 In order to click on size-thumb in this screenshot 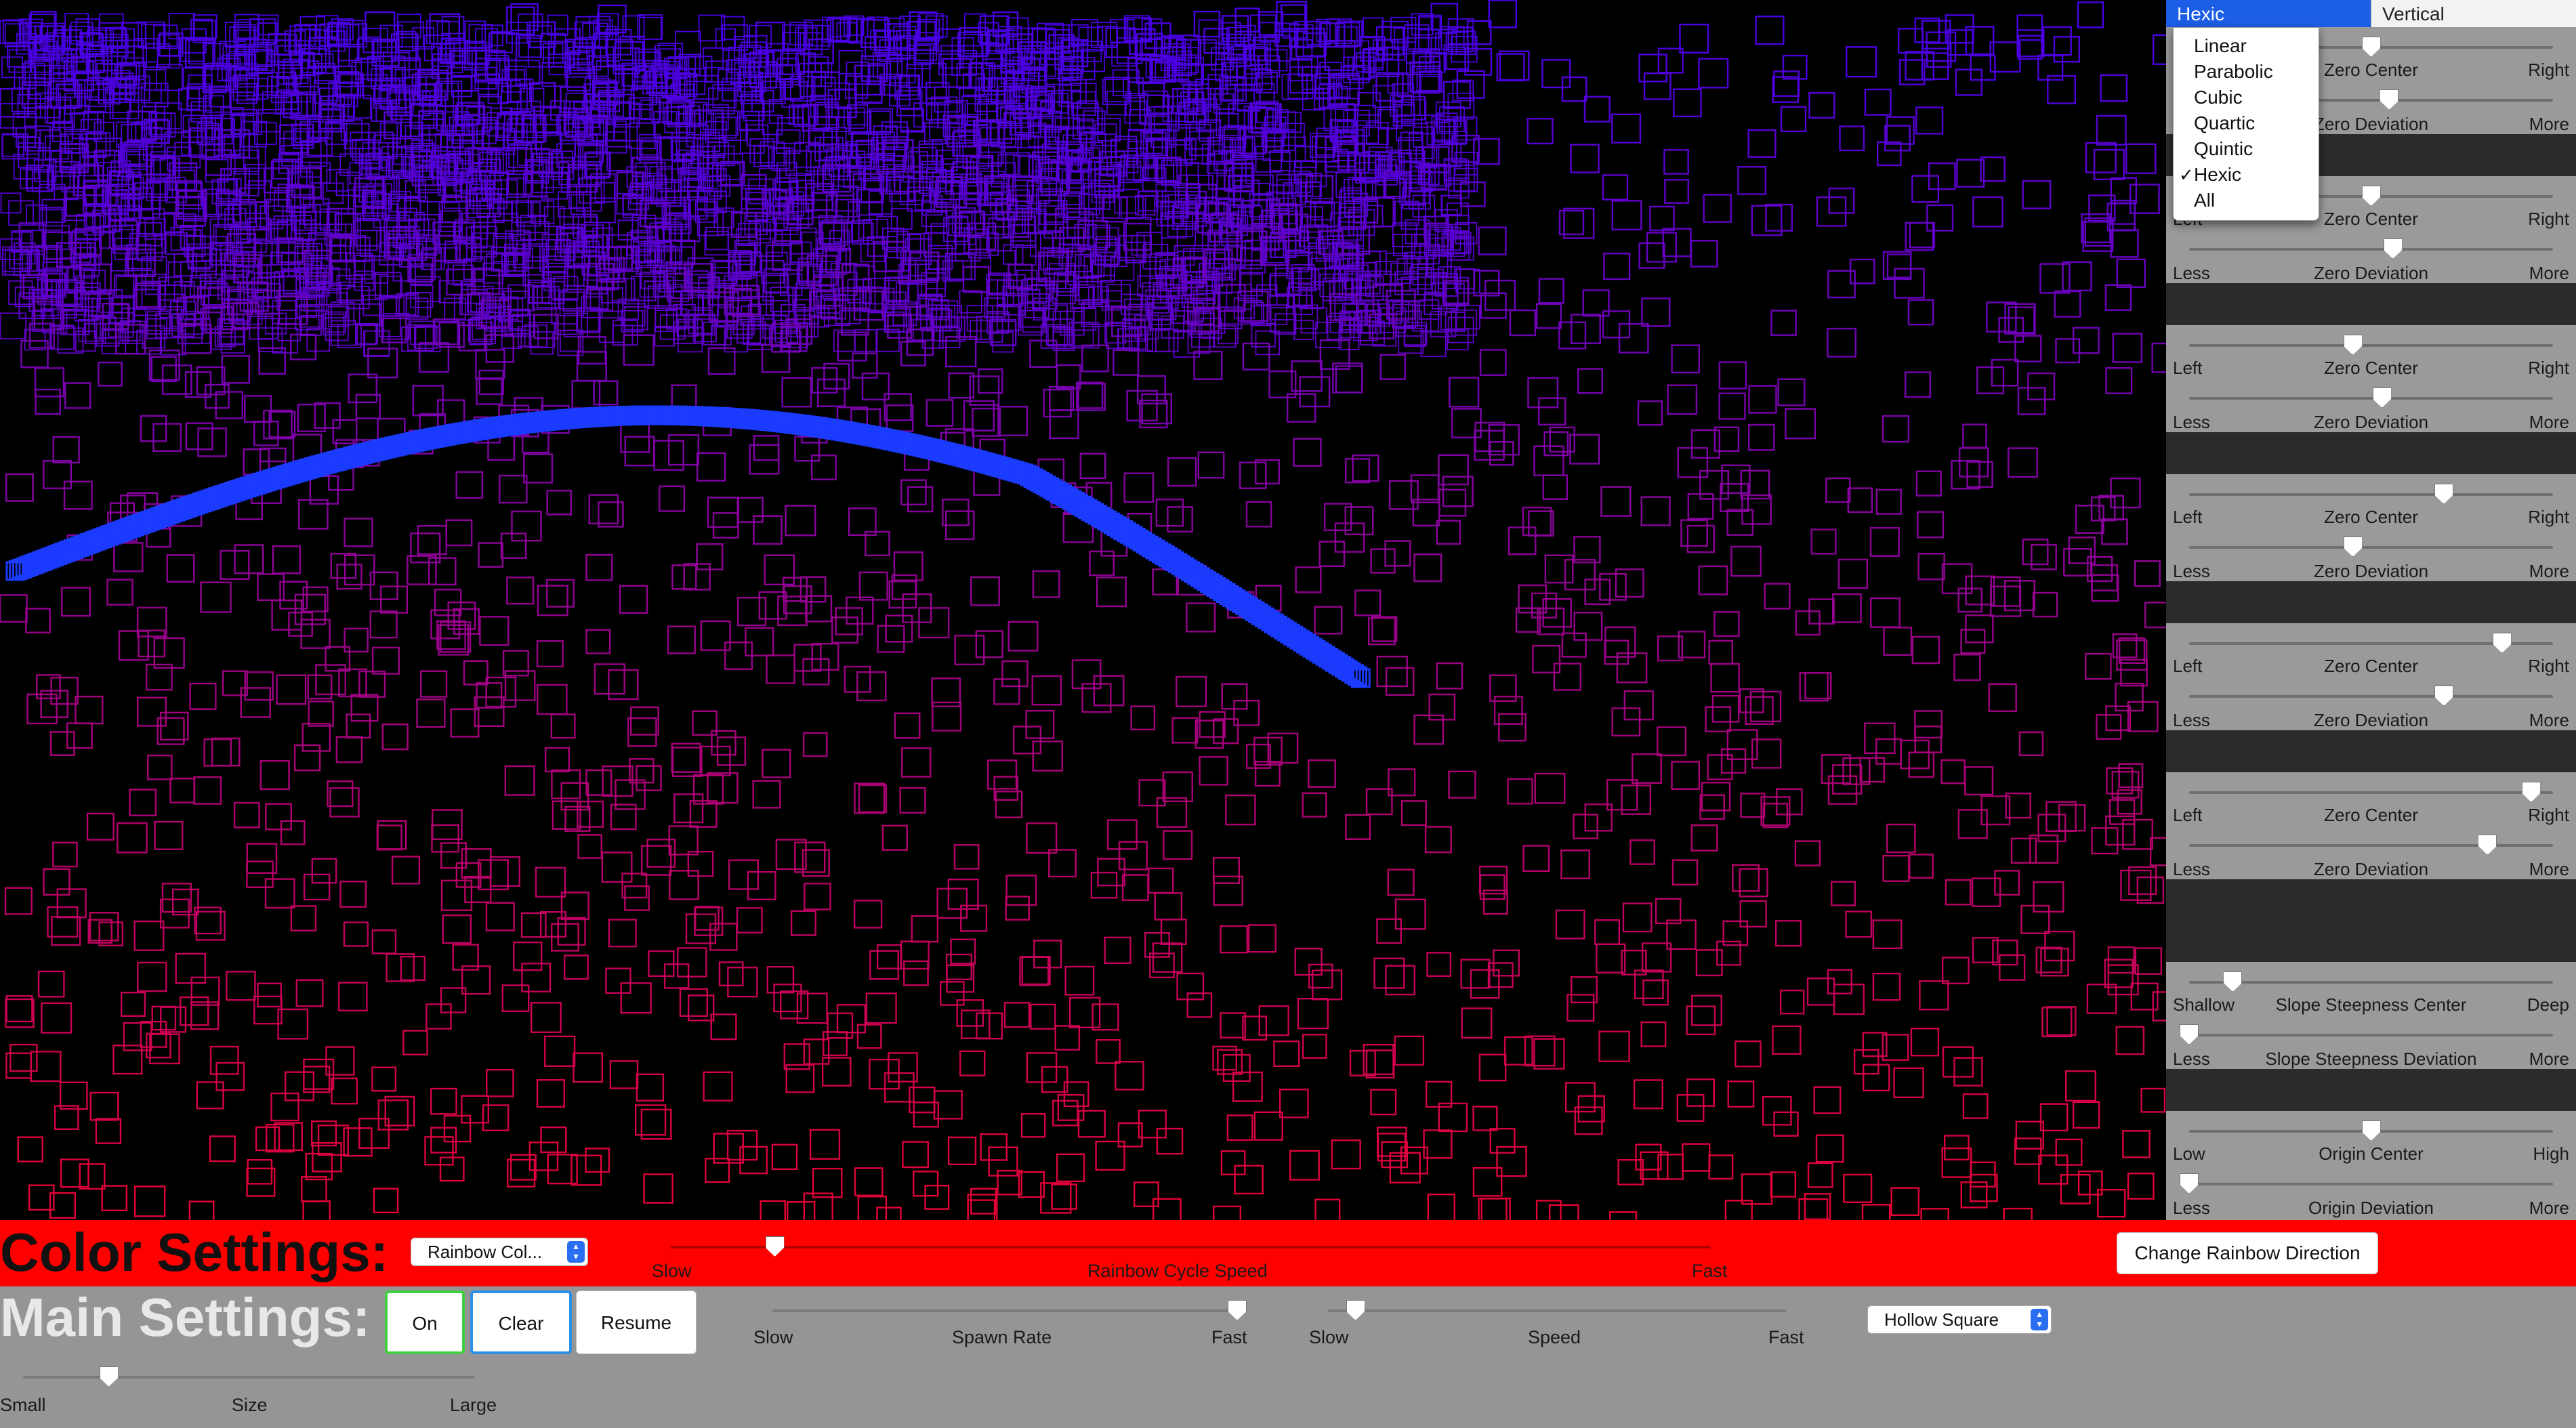, I will do `click(109, 1376)`.